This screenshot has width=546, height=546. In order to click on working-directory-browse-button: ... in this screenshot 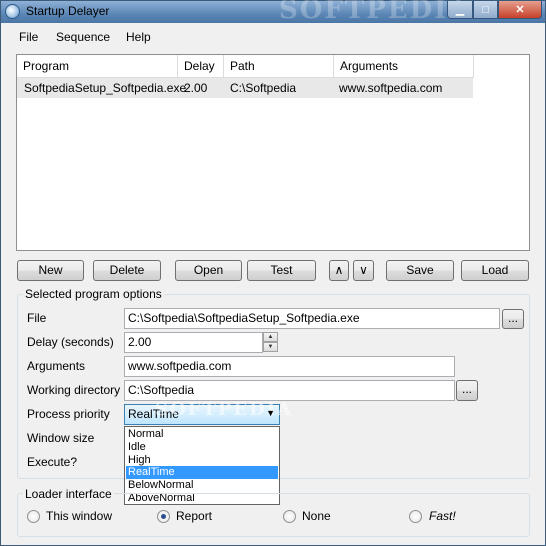, I will do `click(467, 390)`.